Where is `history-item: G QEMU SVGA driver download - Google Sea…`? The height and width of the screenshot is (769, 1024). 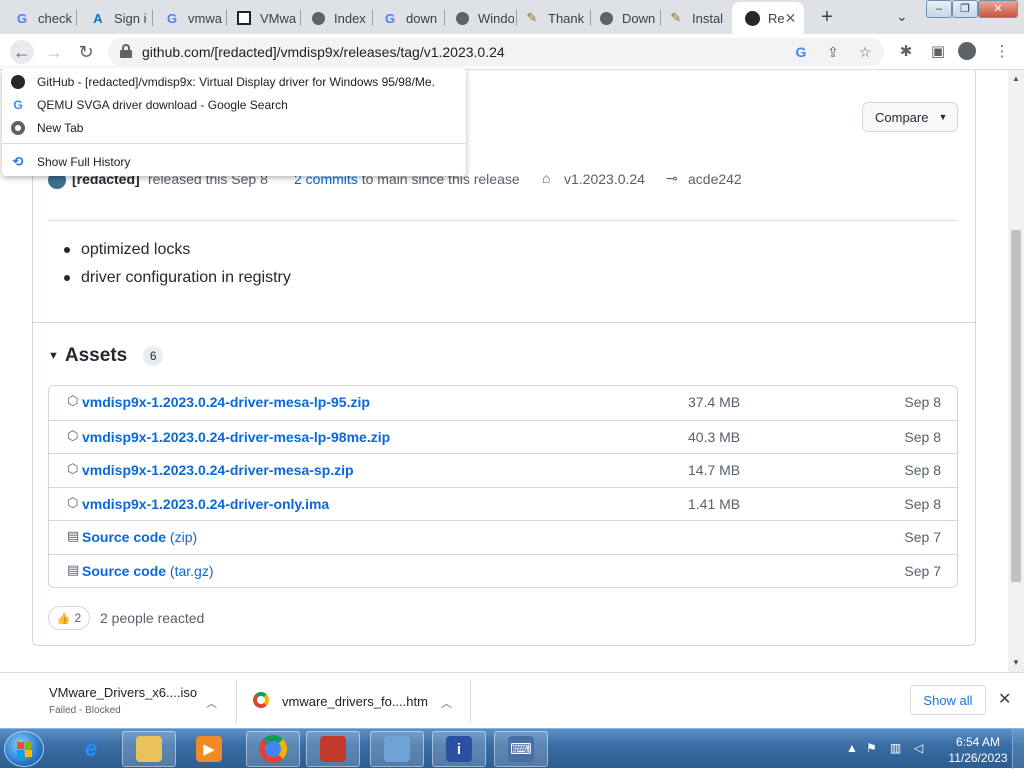 history-item: G QEMU SVGA driver download - Google Sea… is located at coordinates (234, 105).